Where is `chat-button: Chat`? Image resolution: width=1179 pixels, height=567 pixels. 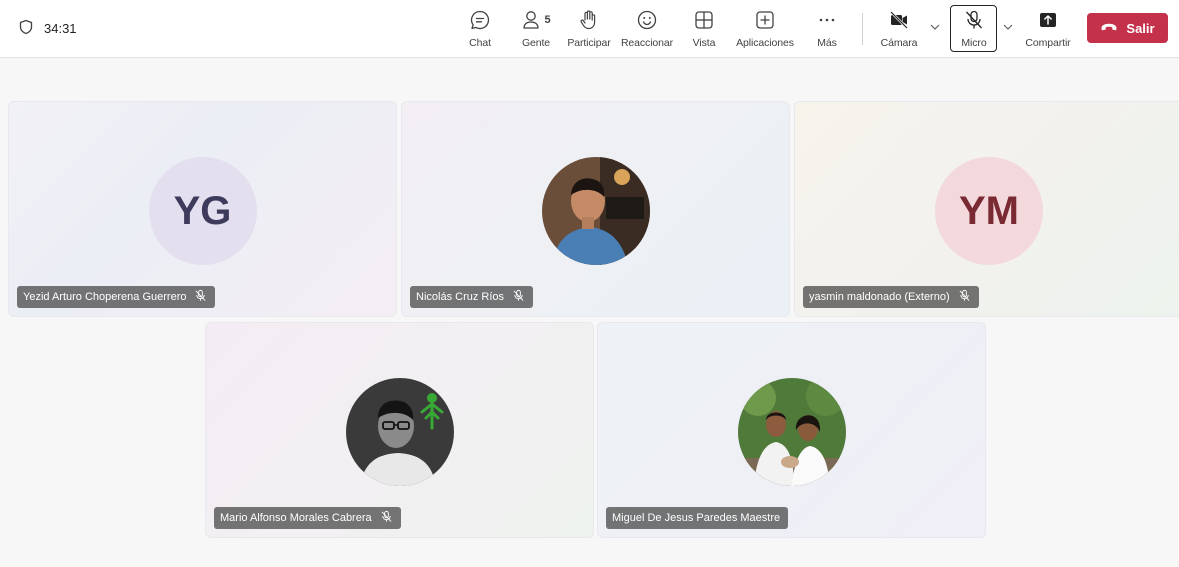 chat-button: Chat is located at coordinates (480, 29).